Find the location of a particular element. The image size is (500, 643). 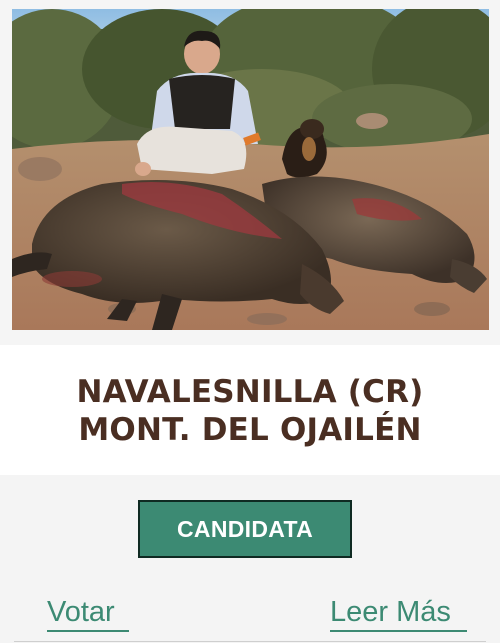

bottom-divider is located at coordinates (250, 641).